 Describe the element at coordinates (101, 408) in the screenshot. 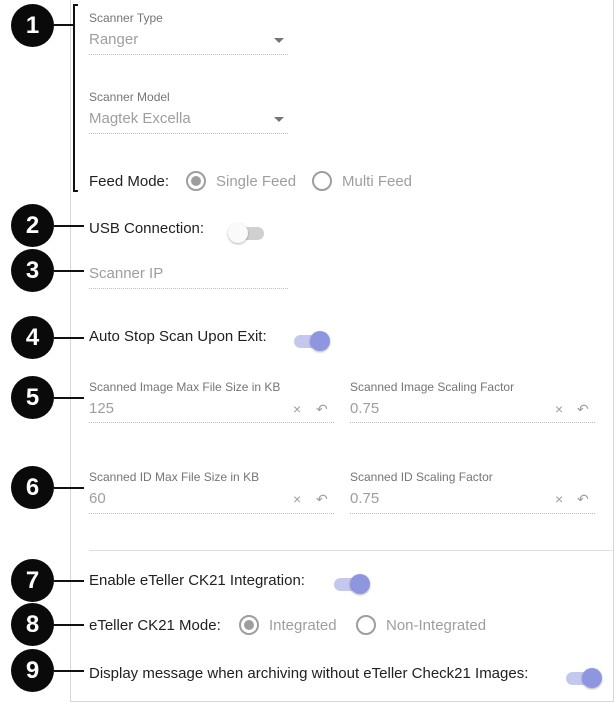

I see `image-max-size-input: 125` at that location.